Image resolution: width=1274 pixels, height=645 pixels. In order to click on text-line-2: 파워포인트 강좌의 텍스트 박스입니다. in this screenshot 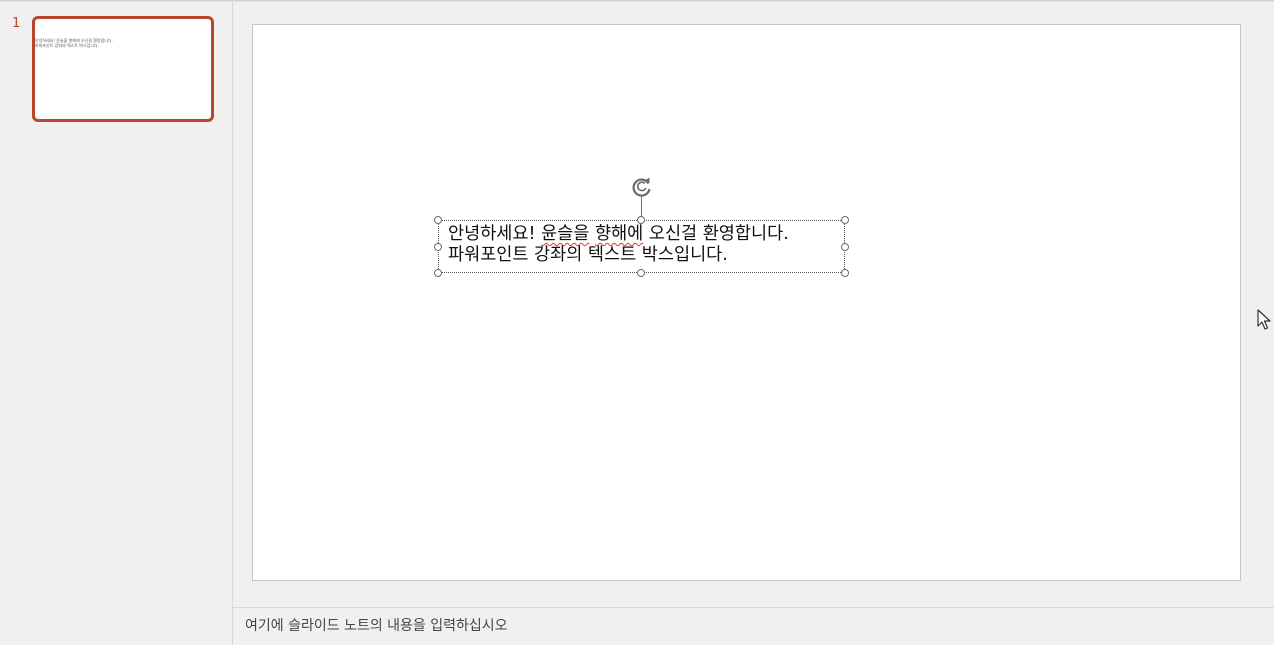, I will do `click(588, 255)`.